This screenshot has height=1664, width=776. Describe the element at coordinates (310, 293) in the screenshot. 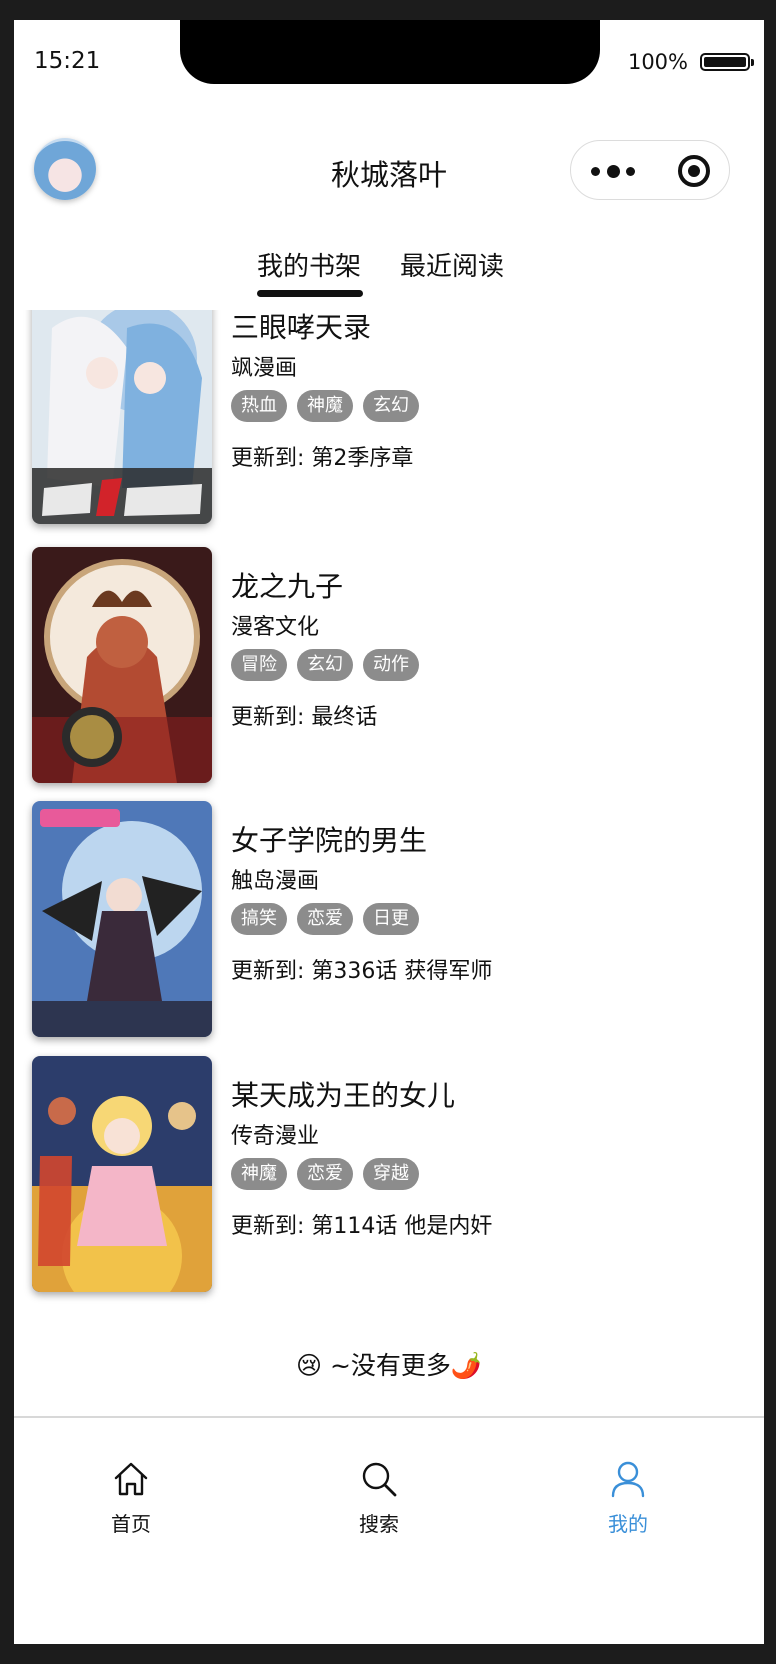

I see `active-tab-indicator` at that location.